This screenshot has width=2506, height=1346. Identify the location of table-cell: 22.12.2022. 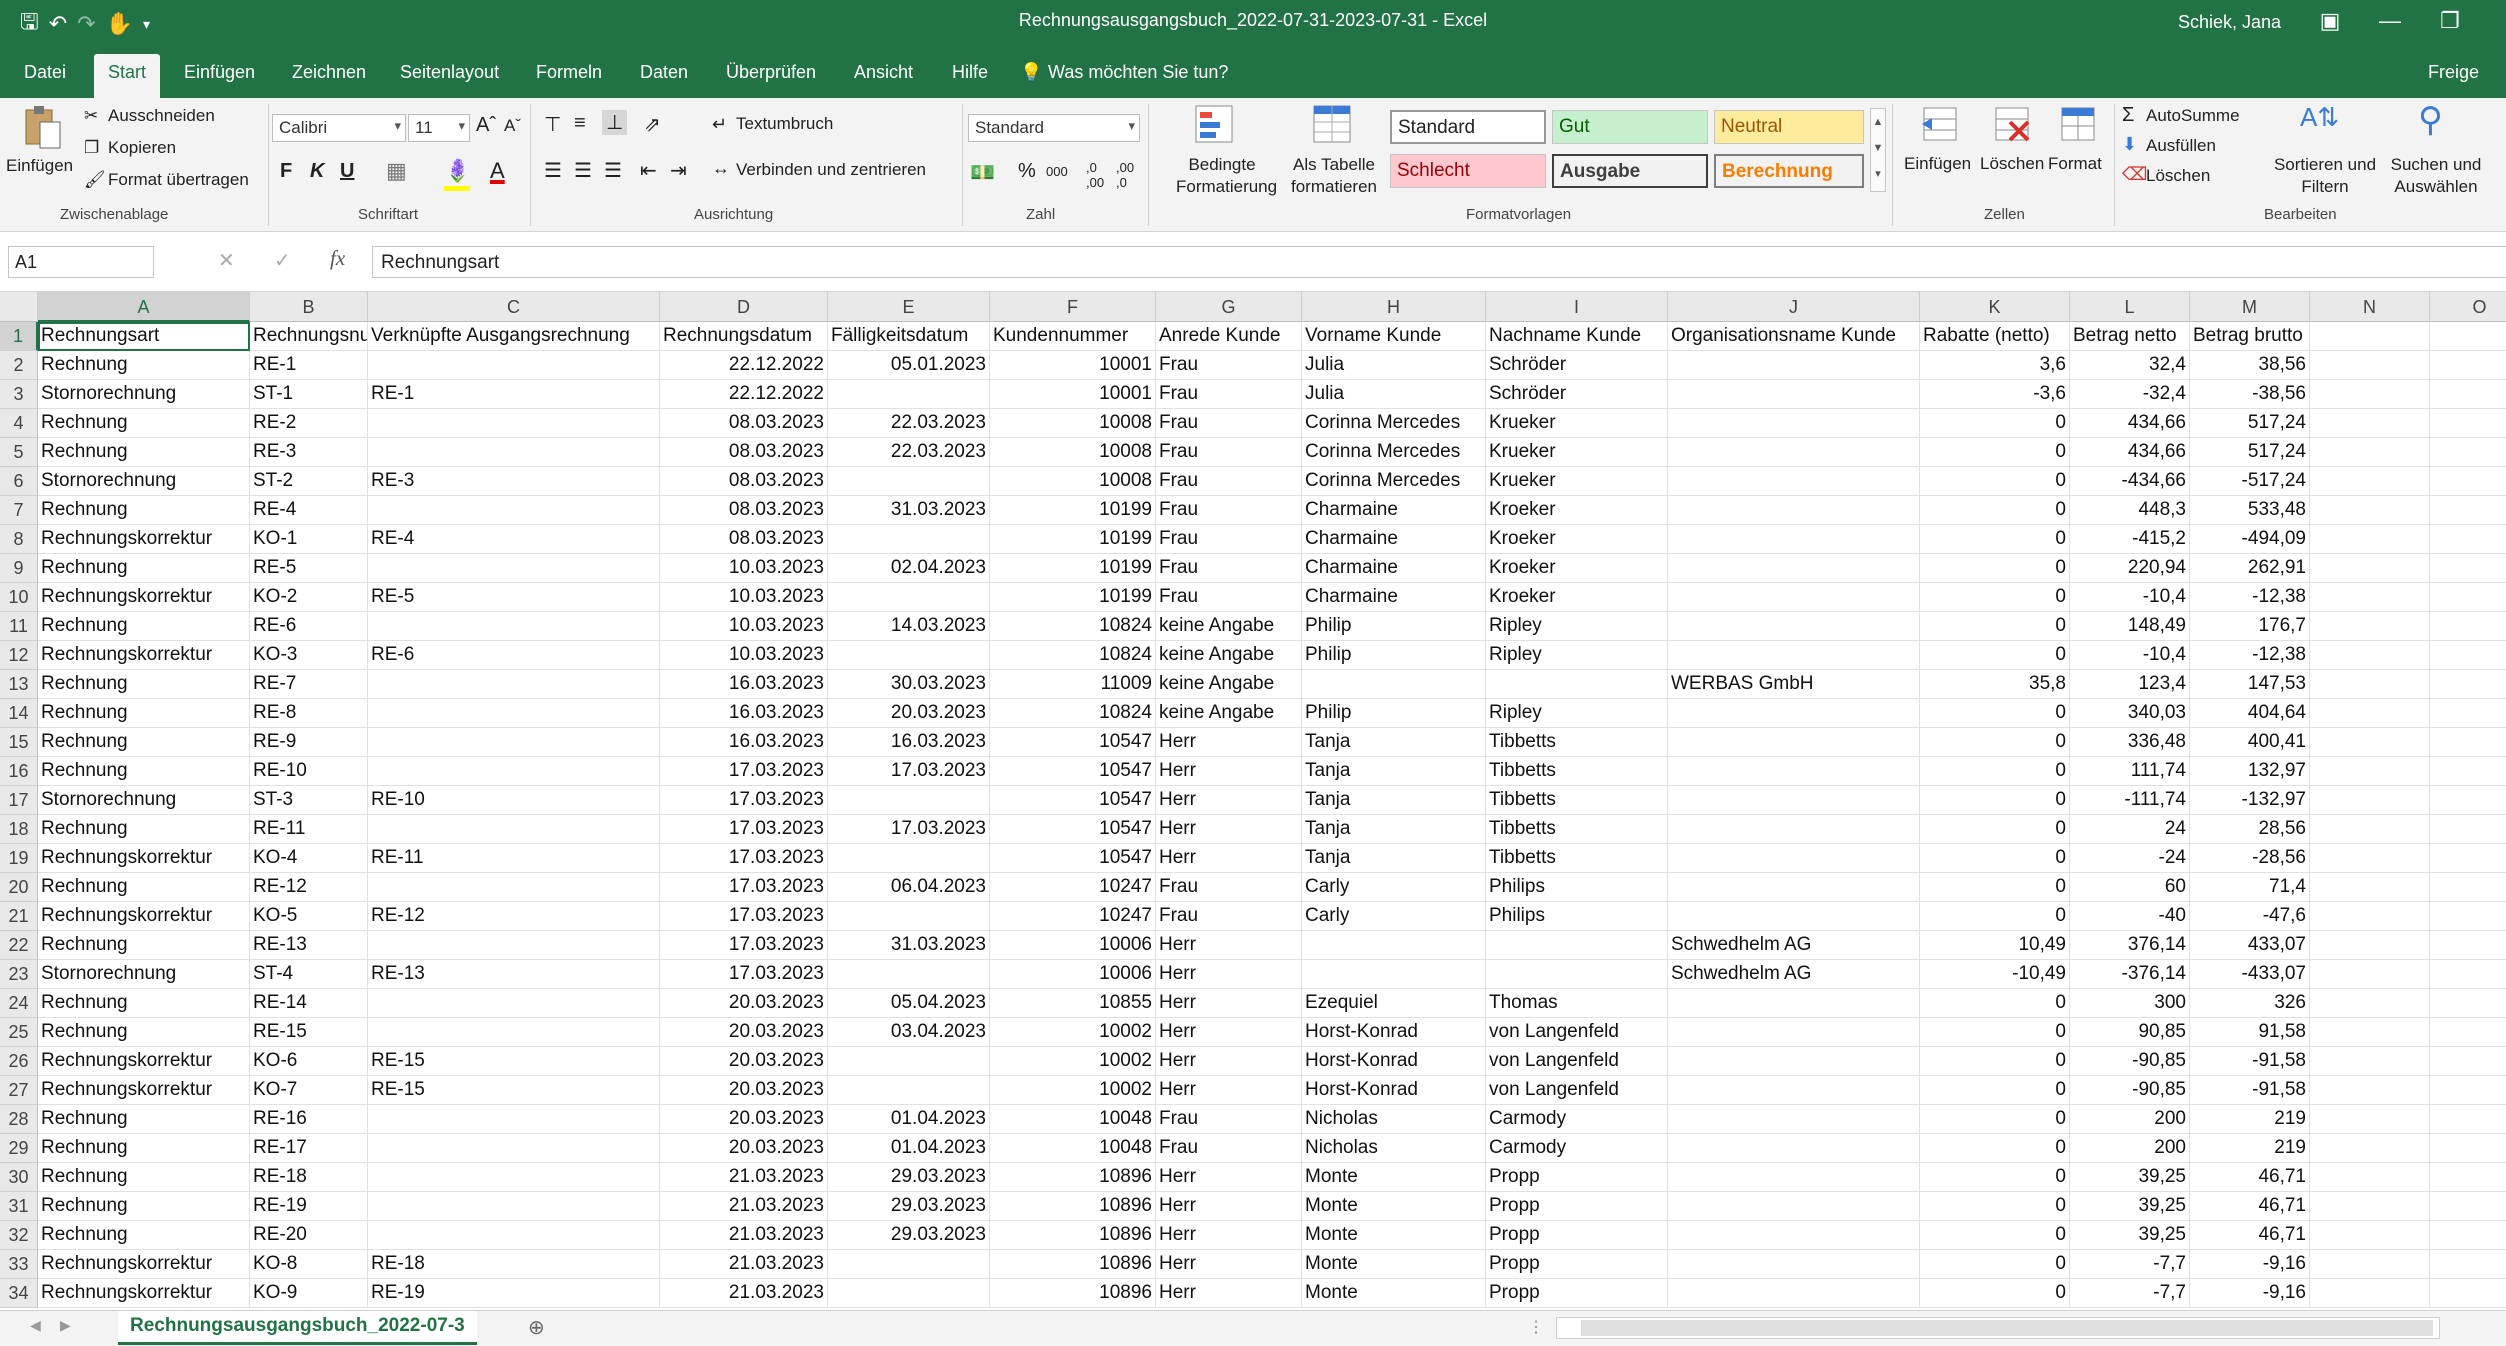
(744, 365).